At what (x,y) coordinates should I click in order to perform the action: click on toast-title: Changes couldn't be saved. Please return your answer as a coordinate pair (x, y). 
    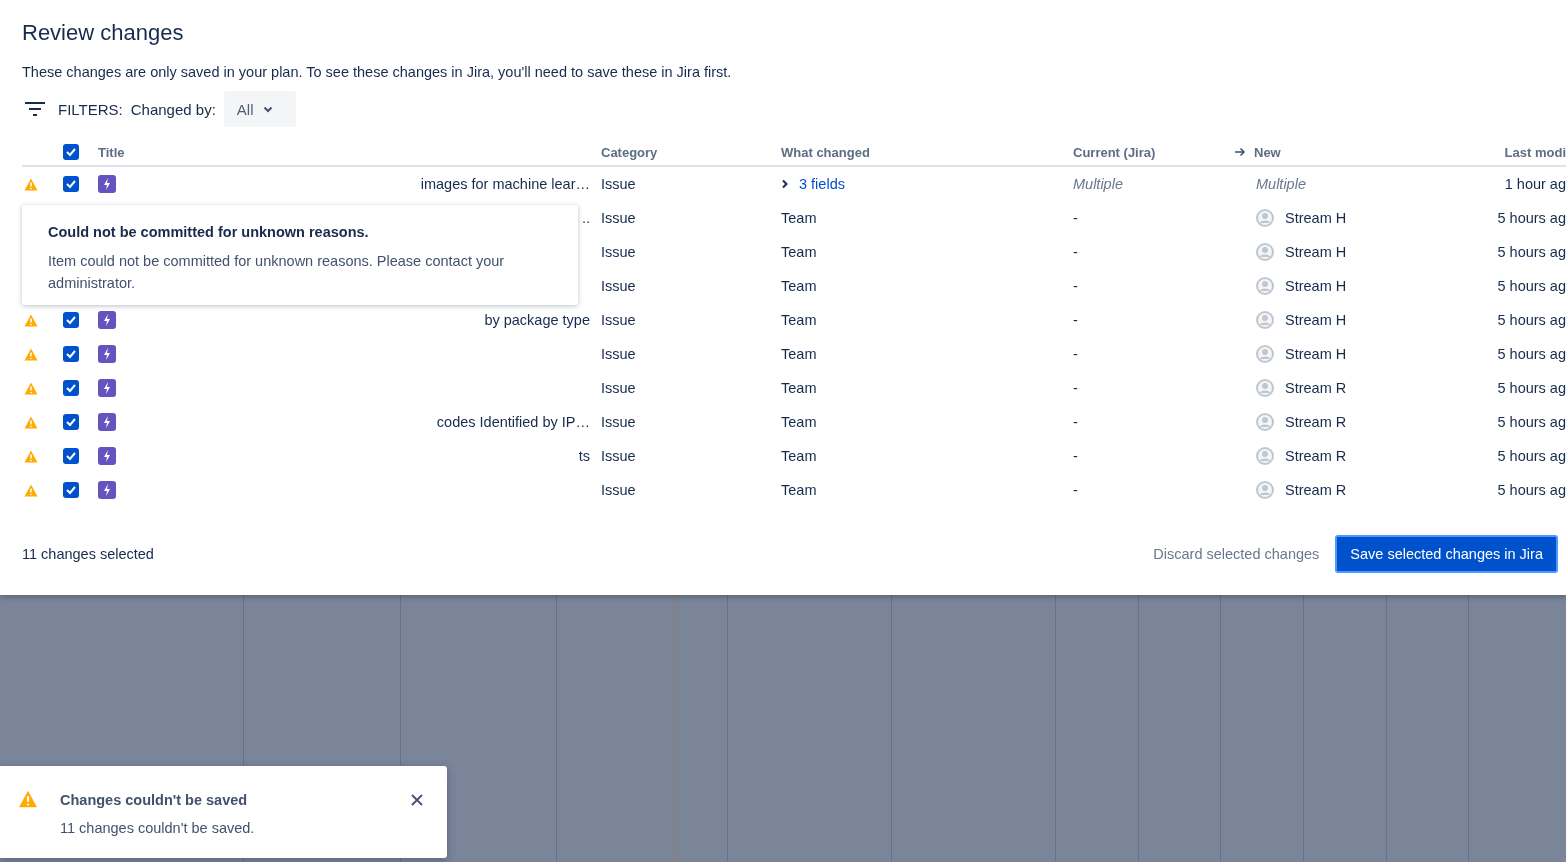
    Looking at the image, I should click on (154, 800).